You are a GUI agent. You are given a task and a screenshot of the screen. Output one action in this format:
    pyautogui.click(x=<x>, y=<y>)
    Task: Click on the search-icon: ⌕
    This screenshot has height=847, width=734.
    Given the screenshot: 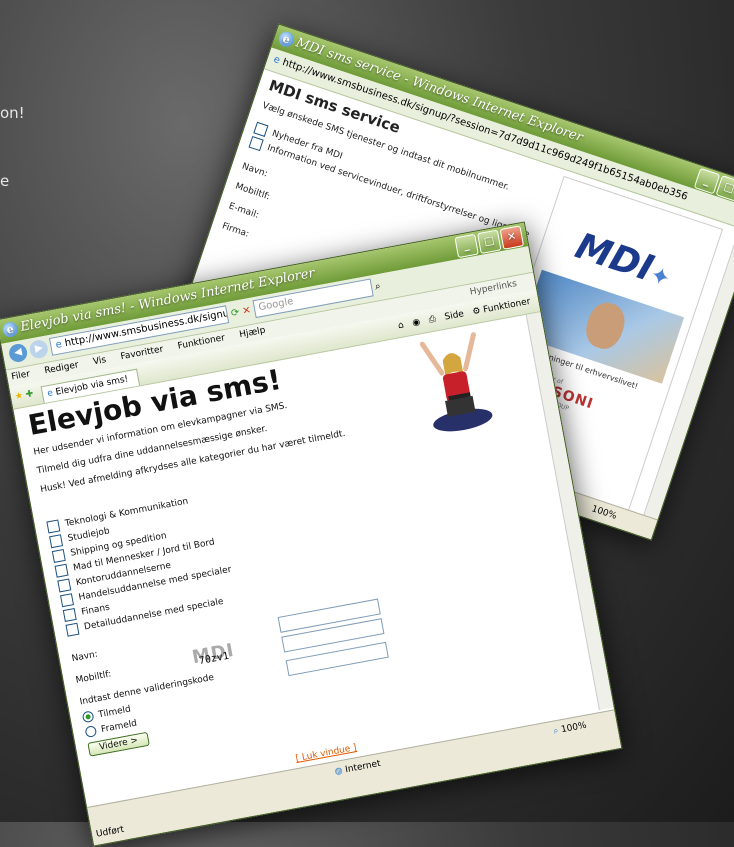 What is the action you would take?
    pyautogui.click(x=378, y=287)
    